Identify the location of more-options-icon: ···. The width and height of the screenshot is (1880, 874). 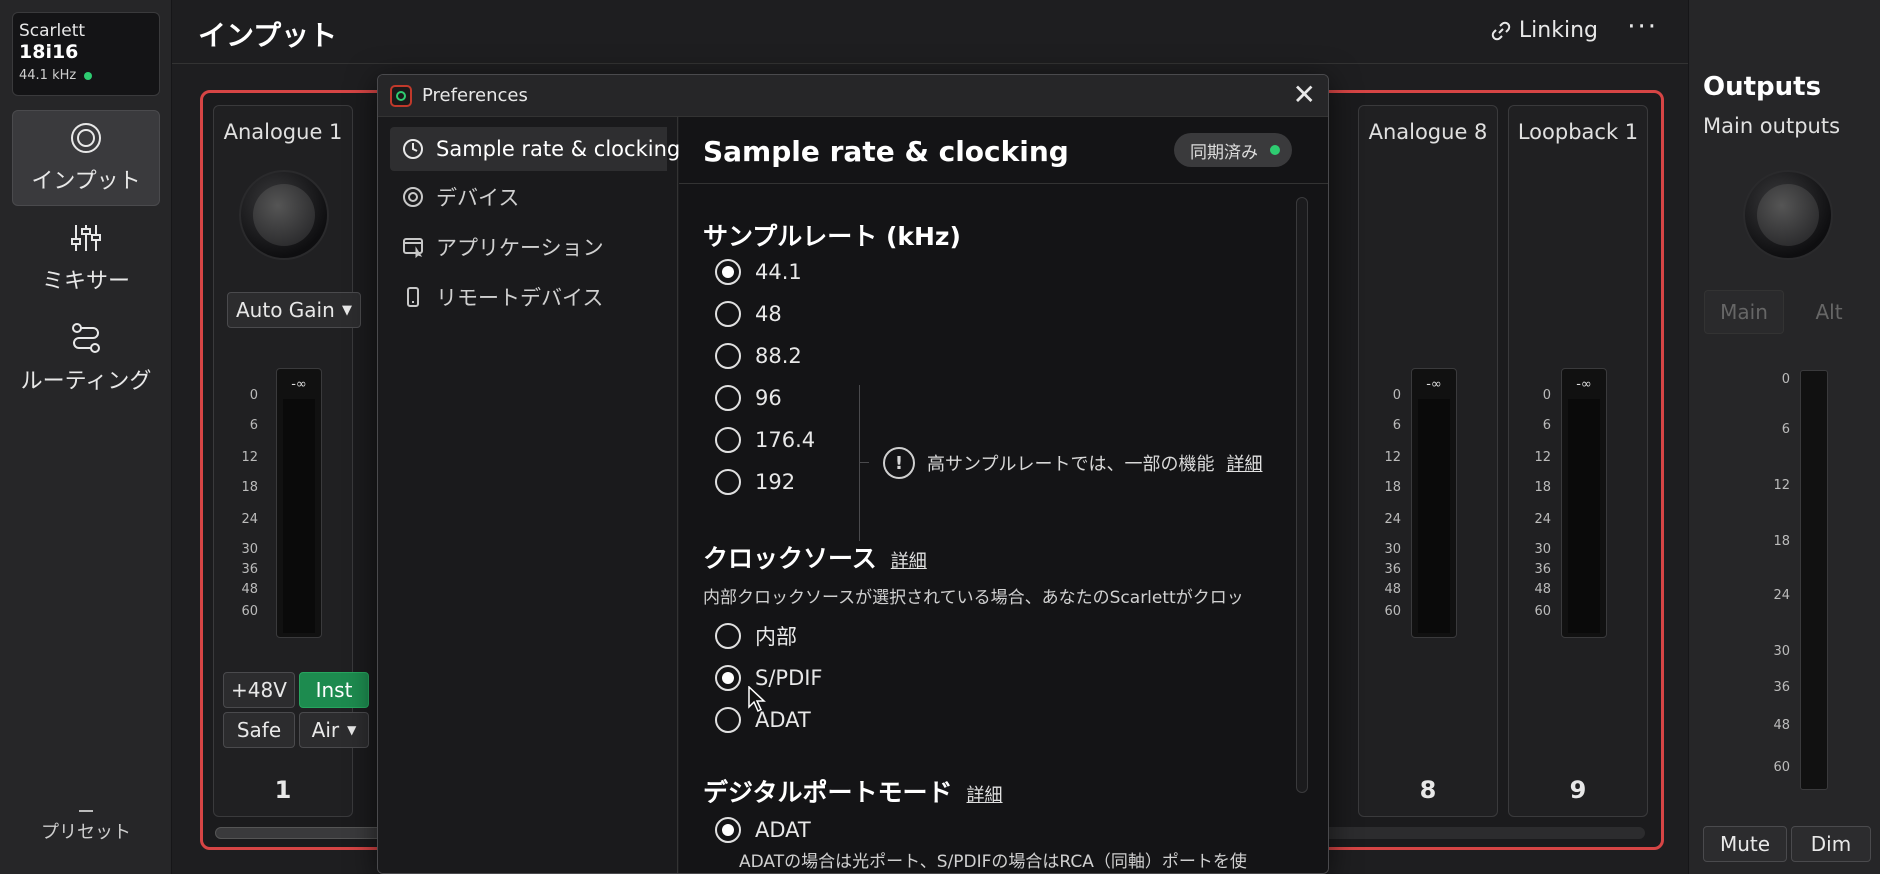
(1642, 27).